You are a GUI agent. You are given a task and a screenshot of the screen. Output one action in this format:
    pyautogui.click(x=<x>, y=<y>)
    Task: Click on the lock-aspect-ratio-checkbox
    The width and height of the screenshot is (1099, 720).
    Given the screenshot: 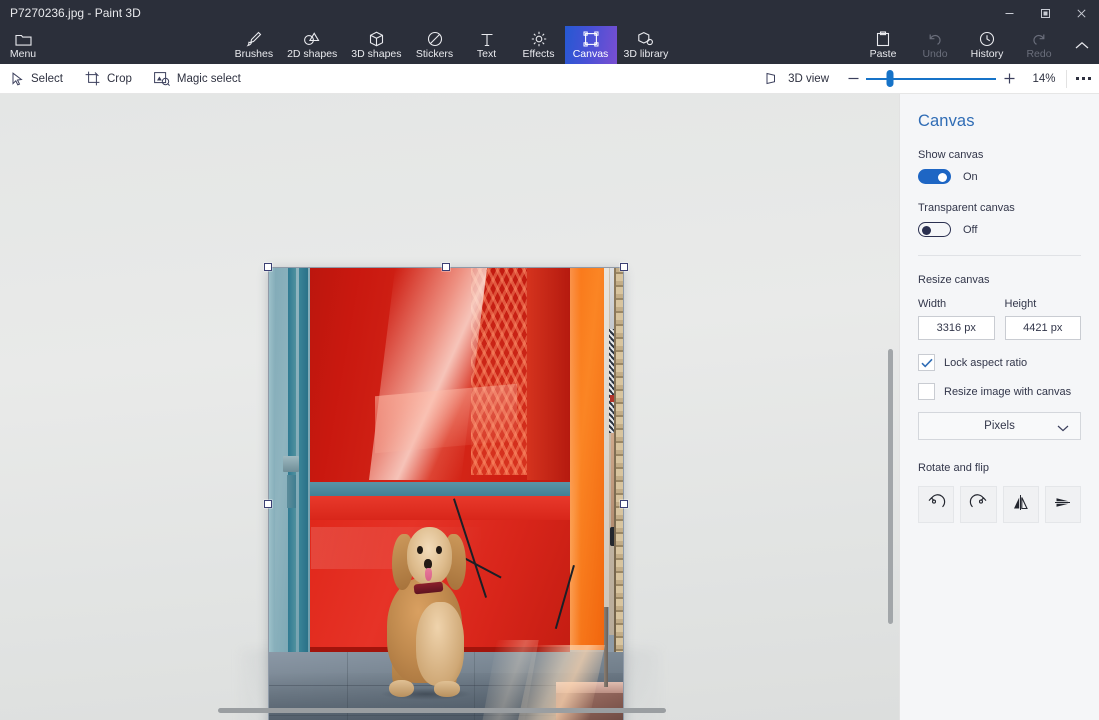 What is the action you would take?
    pyautogui.click(x=926, y=362)
    